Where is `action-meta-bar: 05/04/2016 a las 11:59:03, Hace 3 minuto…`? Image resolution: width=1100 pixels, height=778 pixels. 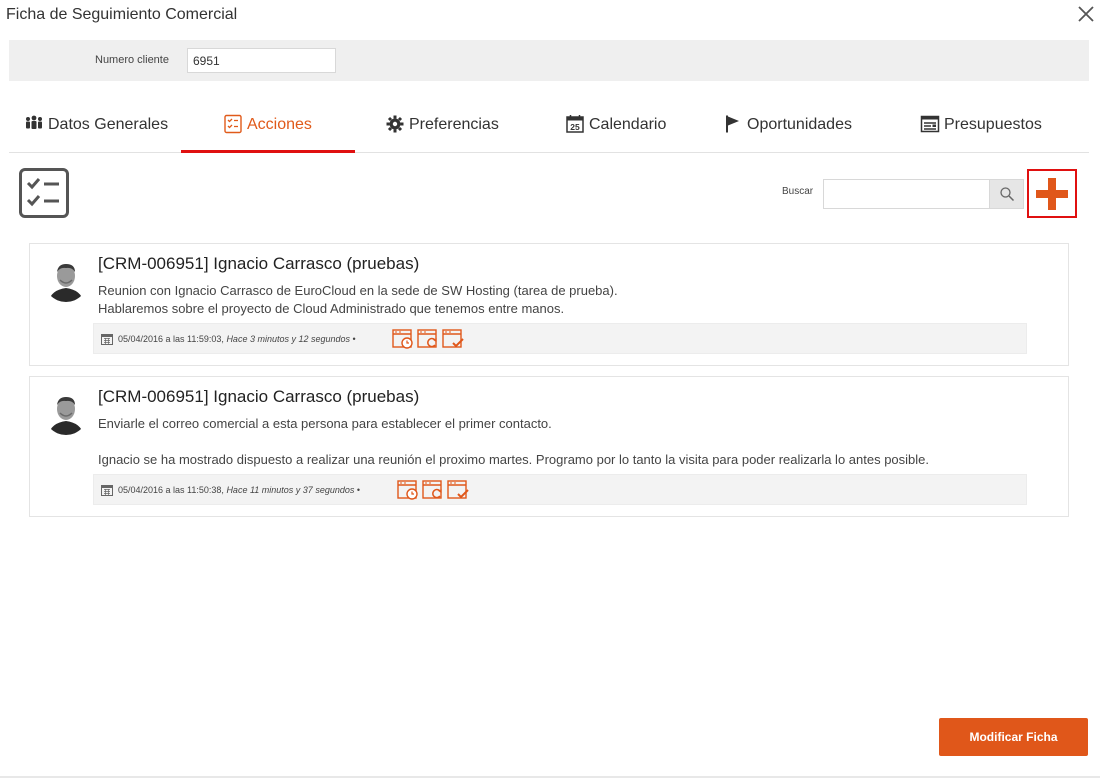 action-meta-bar: 05/04/2016 a las 11:59:03, Hace 3 minuto… is located at coordinates (560, 338).